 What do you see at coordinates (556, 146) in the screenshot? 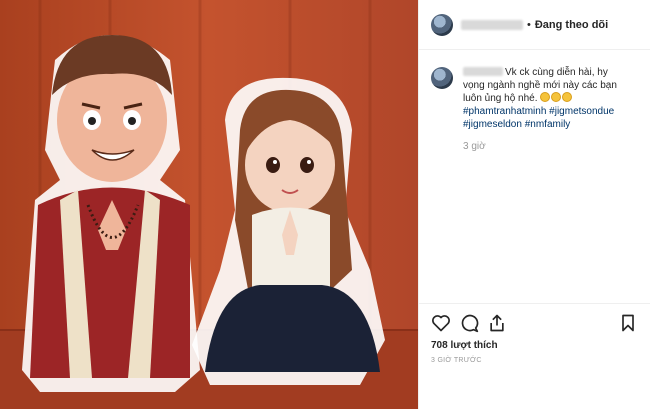
I see `comment-time: 3 giờ` at bounding box center [556, 146].